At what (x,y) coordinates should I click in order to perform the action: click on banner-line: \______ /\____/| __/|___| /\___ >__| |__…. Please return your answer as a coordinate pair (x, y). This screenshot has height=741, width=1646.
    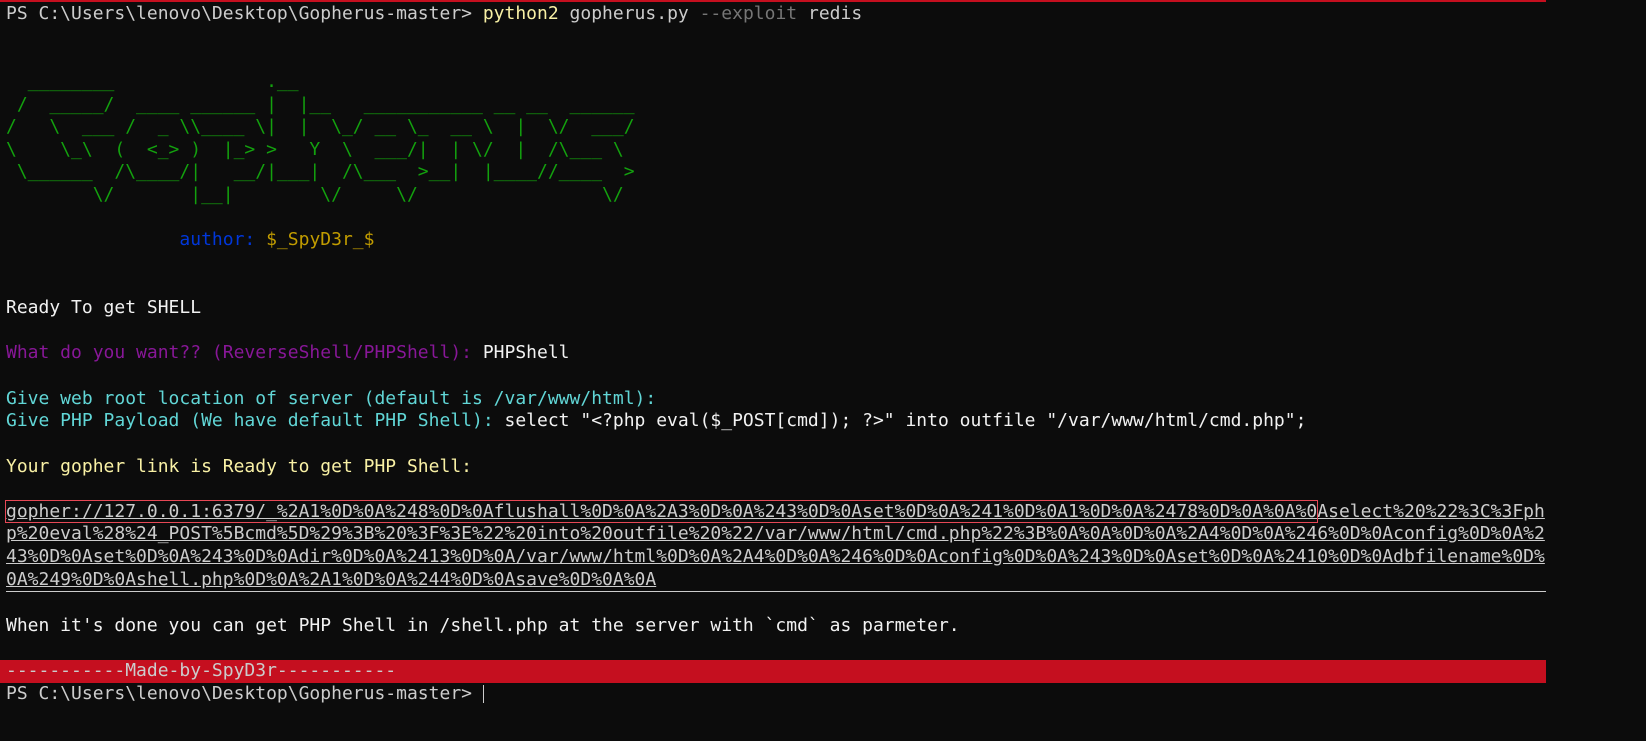
    Looking at the image, I should click on (320, 172).